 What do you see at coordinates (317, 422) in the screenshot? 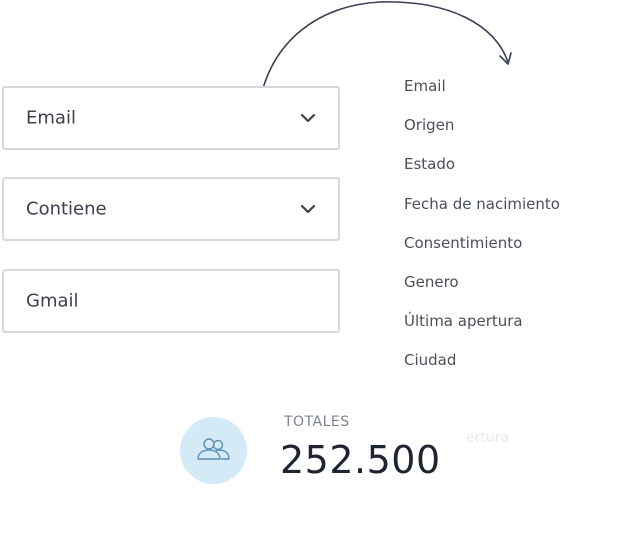
I see `totals-label: TOTALES` at bounding box center [317, 422].